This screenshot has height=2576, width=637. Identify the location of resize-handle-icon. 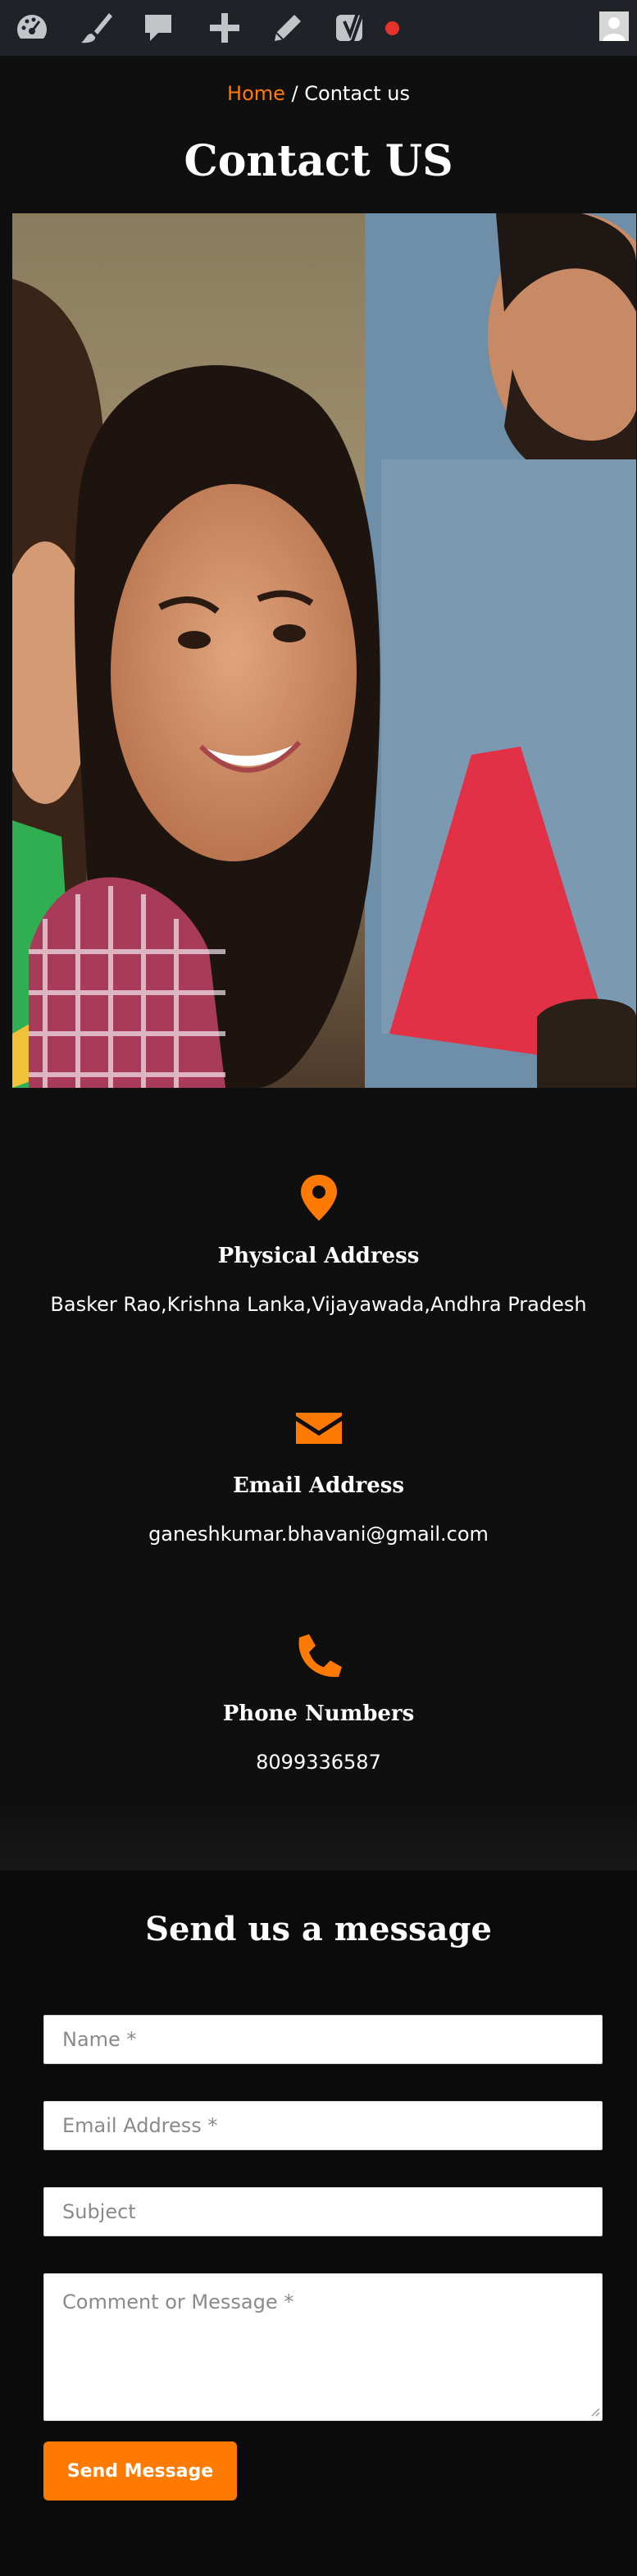
(595, 2412).